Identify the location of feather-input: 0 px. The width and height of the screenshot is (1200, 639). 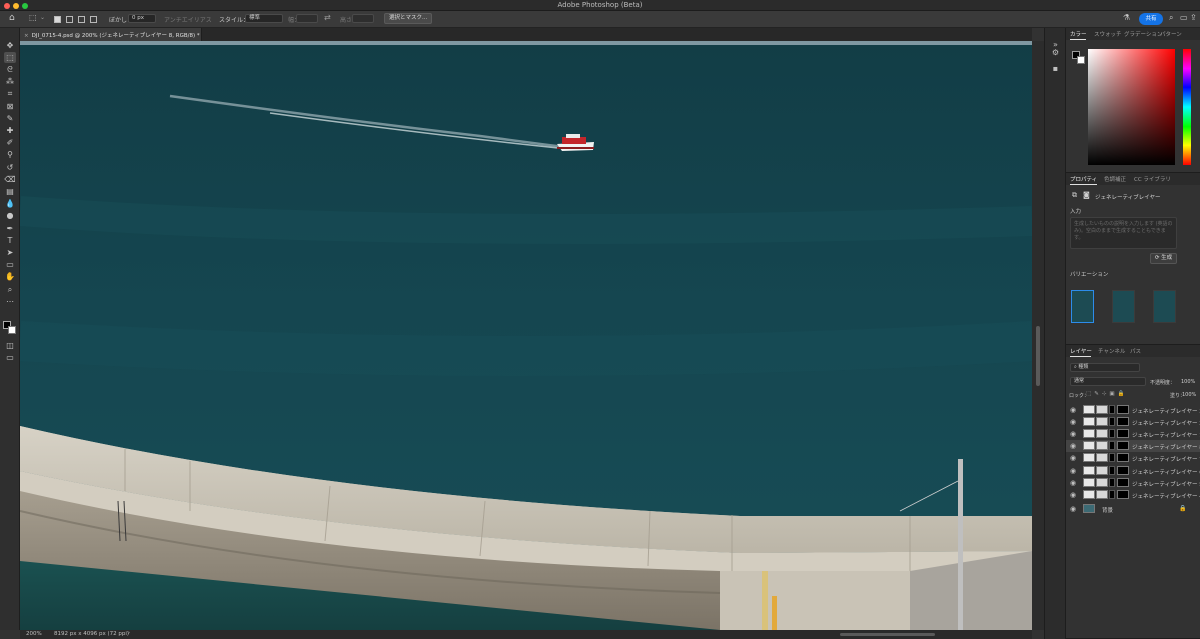
(142, 18).